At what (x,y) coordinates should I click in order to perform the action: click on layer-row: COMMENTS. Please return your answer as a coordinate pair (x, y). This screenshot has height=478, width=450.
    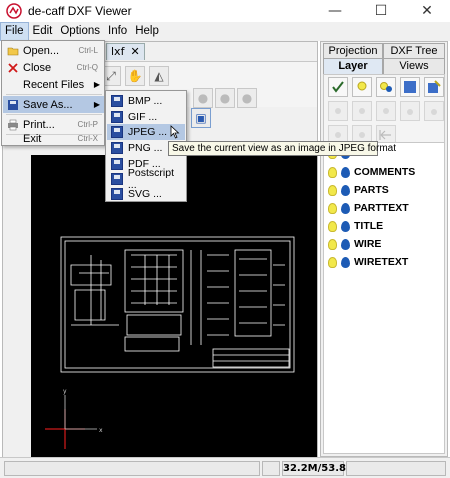
    Looking at the image, I should click on (371, 172).